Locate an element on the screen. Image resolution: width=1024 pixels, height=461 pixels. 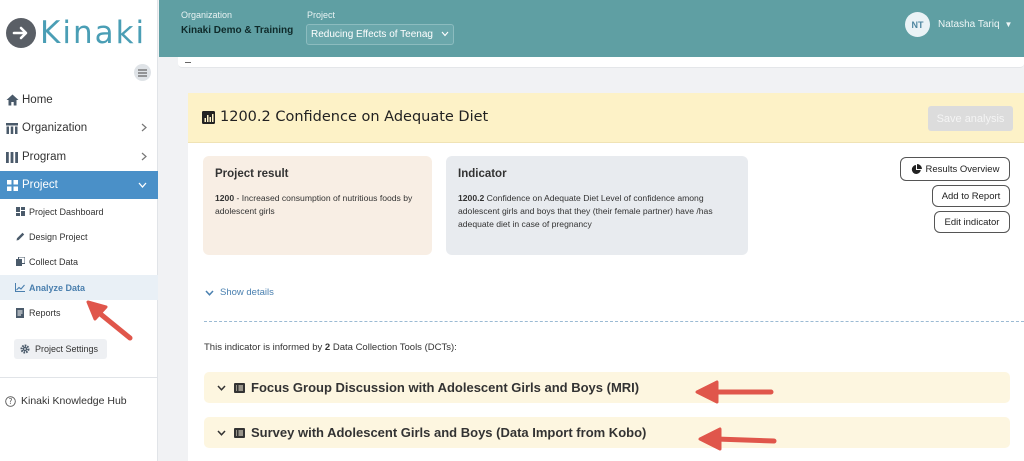
sidebar-item-project: Project is located at coordinates (79, 185).